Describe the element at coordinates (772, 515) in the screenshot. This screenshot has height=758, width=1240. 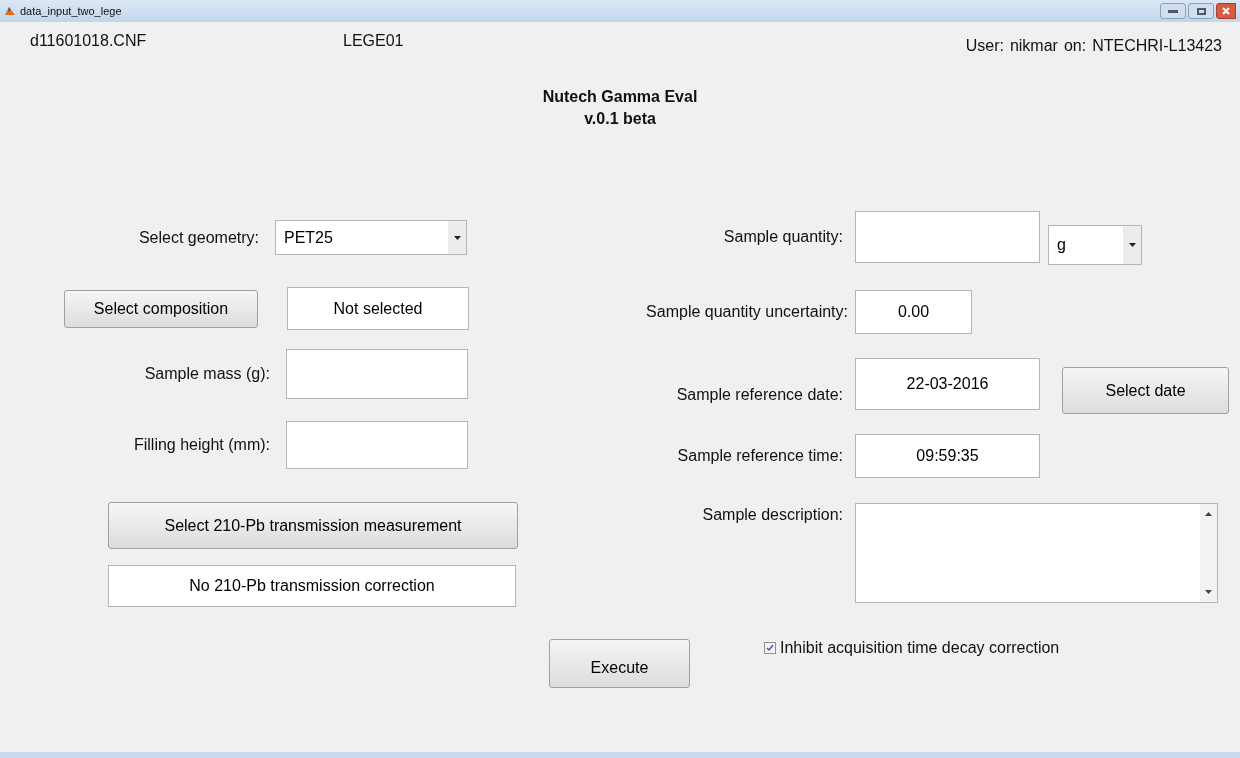
I see `field-label: Sample description:` at that location.